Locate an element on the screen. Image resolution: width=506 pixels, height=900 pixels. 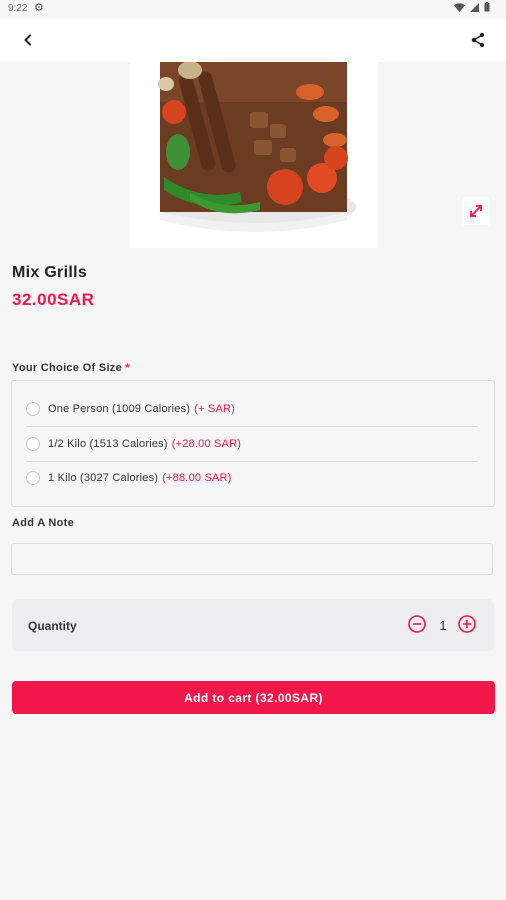
status-bar: 9:22 ⚙ is located at coordinates (253, 9).